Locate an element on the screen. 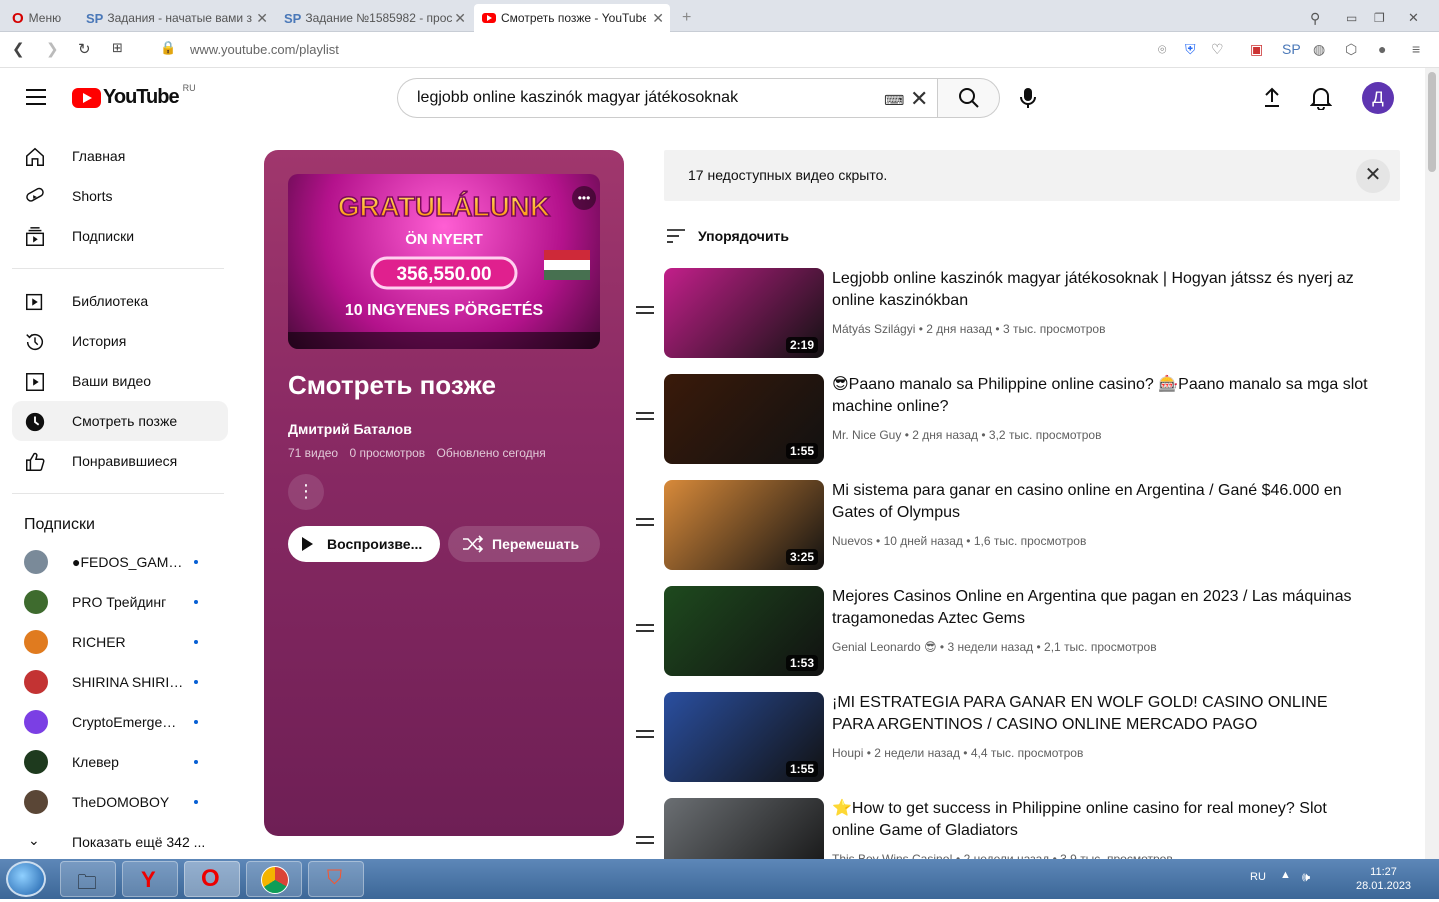 Image resolution: width=1439 pixels, height=902 pixels. clear-search-icon: ✕ is located at coordinates (919, 99).